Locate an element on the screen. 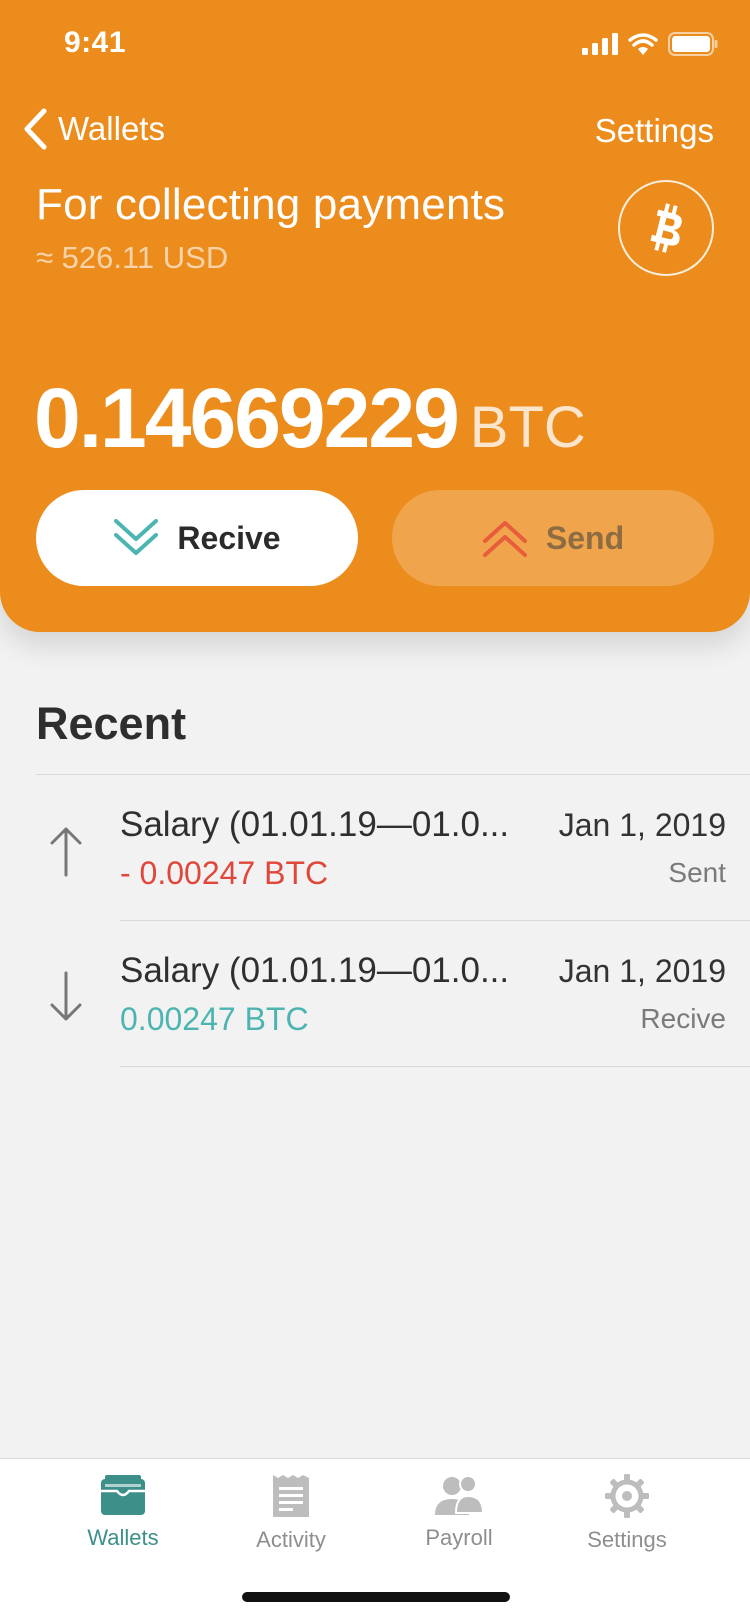  gear-icon is located at coordinates (627, 1496).